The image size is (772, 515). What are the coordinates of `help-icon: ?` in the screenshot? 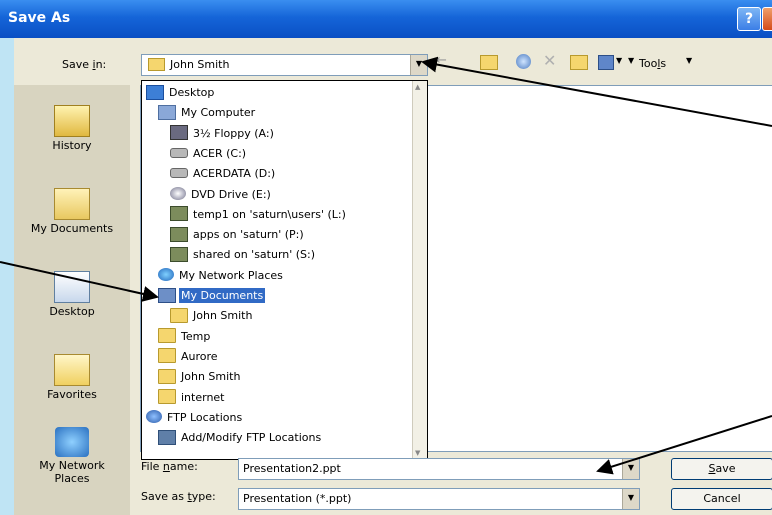 It's located at (749, 19).